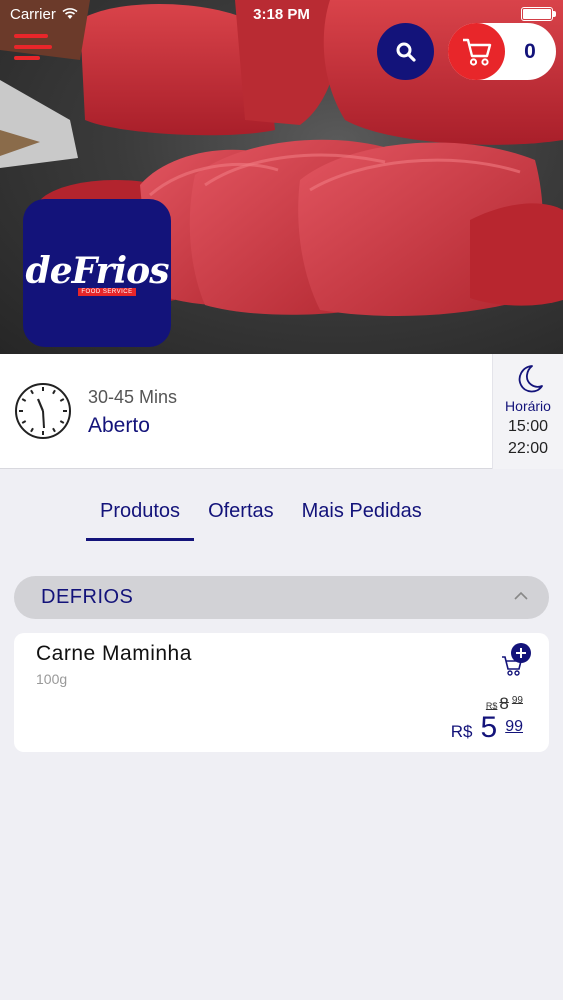 Image resolution: width=563 pixels, height=1000 pixels. I want to click on hours-label: Horário, so click(528, 406).